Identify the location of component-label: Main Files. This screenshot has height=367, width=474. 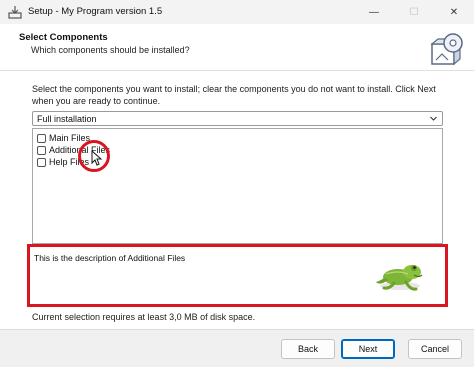
(70, 138).